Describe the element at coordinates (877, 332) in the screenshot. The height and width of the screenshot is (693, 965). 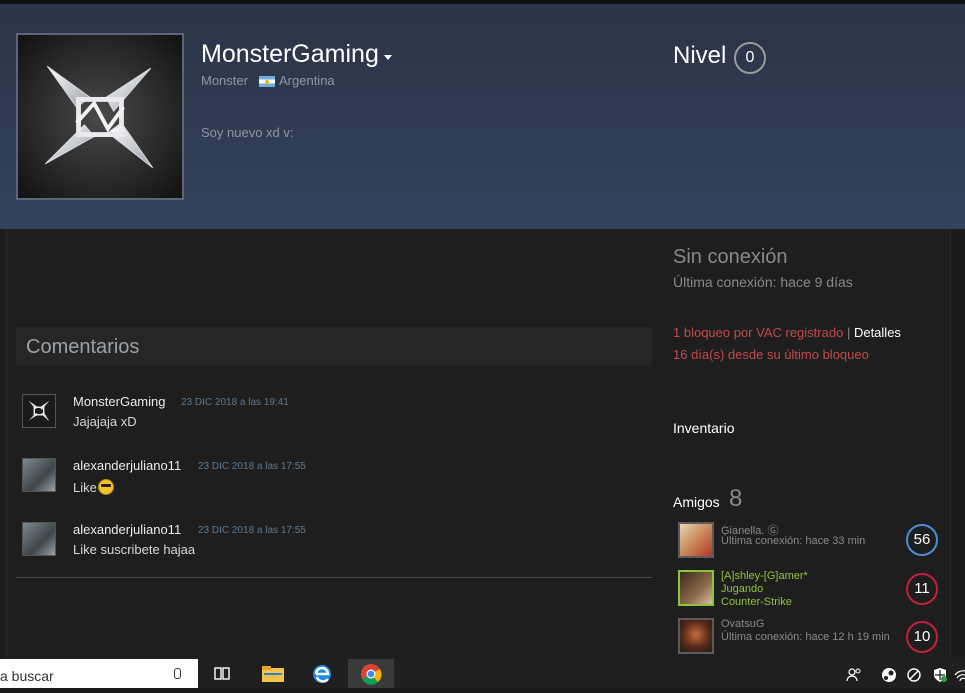
I see `vac-details-link: Detalles` at that location.